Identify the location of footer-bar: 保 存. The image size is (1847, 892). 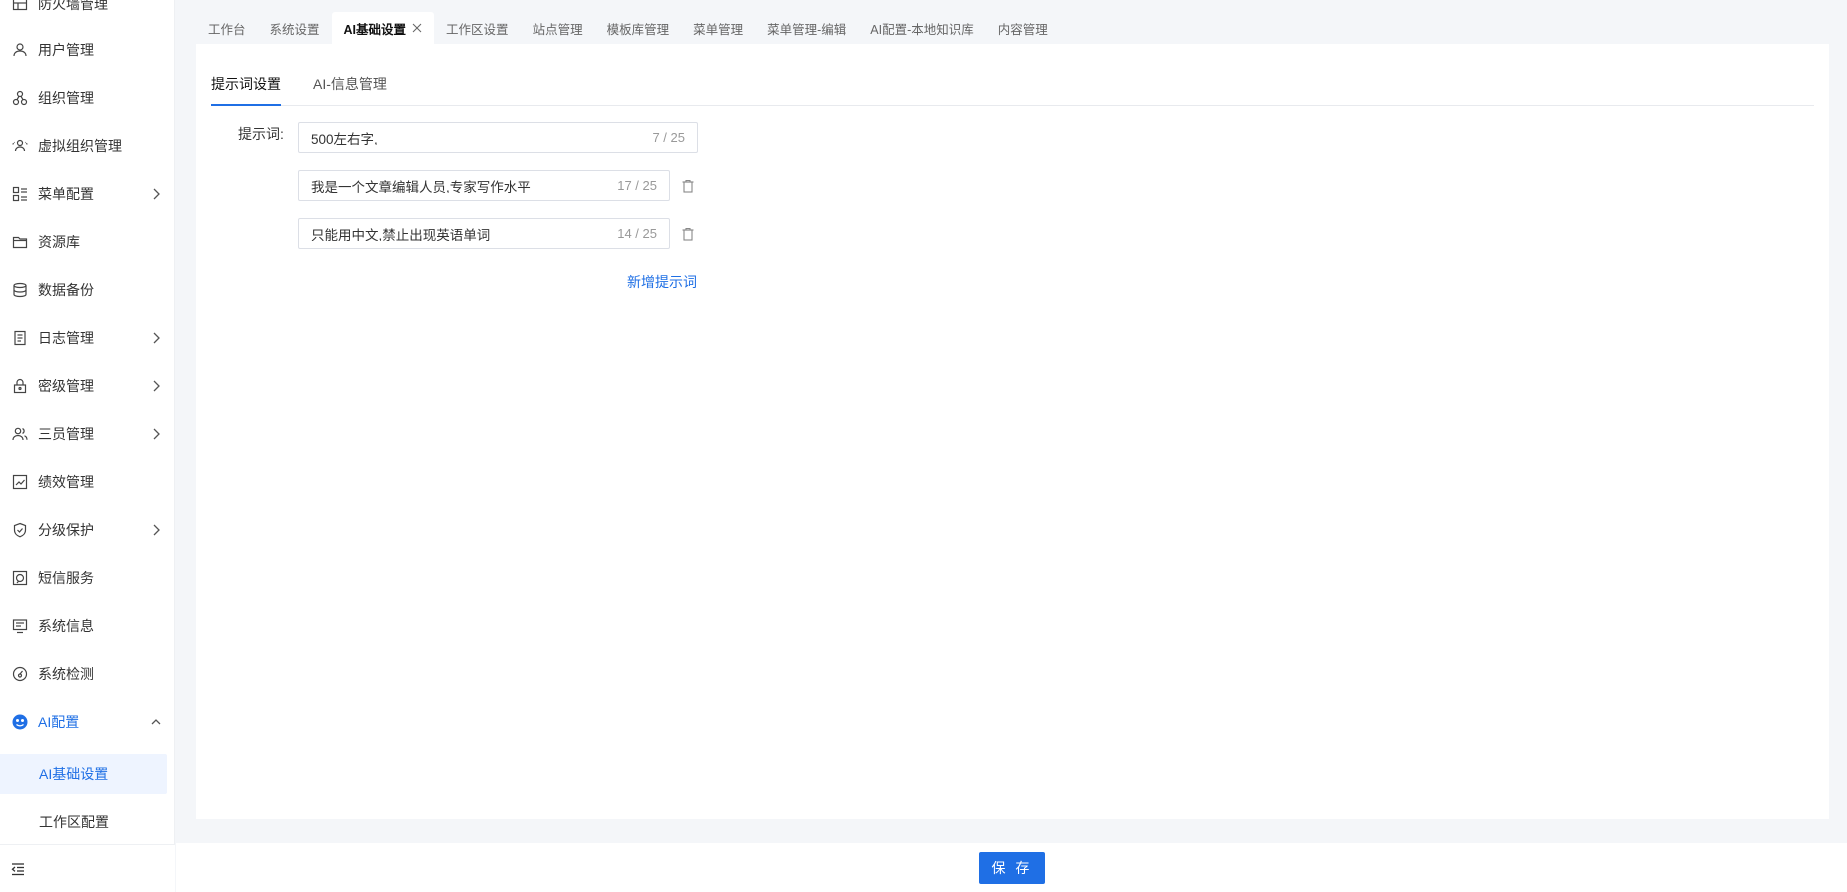
(1011, 867).